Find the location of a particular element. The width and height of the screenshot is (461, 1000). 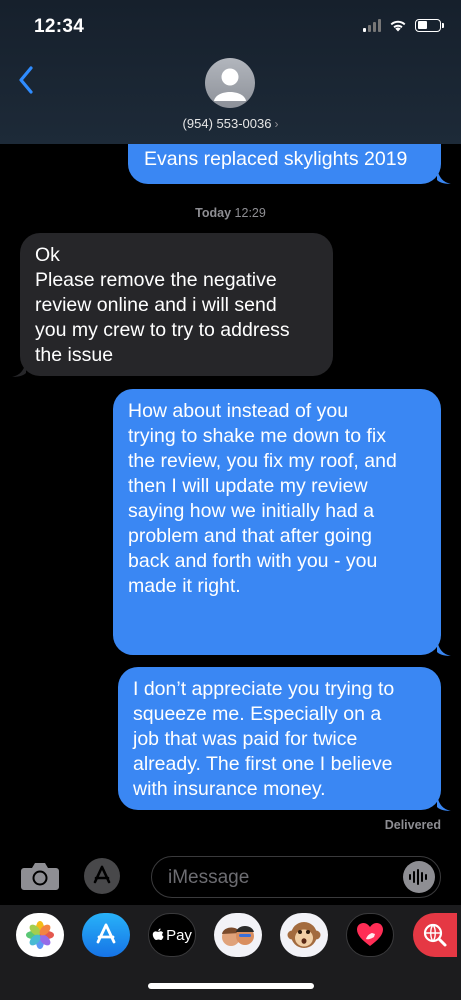

app-digital-touch is located at coordinates (370, 935).